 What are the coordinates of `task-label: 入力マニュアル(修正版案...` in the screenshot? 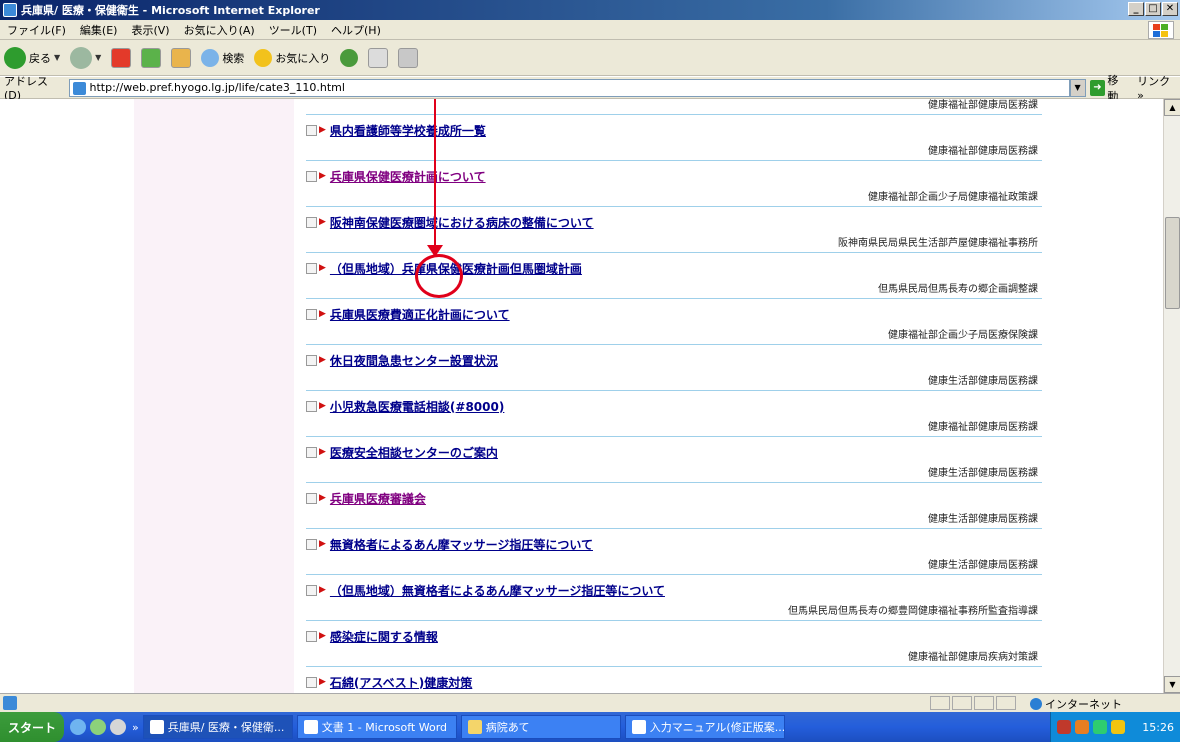 It's located at (717, 727).